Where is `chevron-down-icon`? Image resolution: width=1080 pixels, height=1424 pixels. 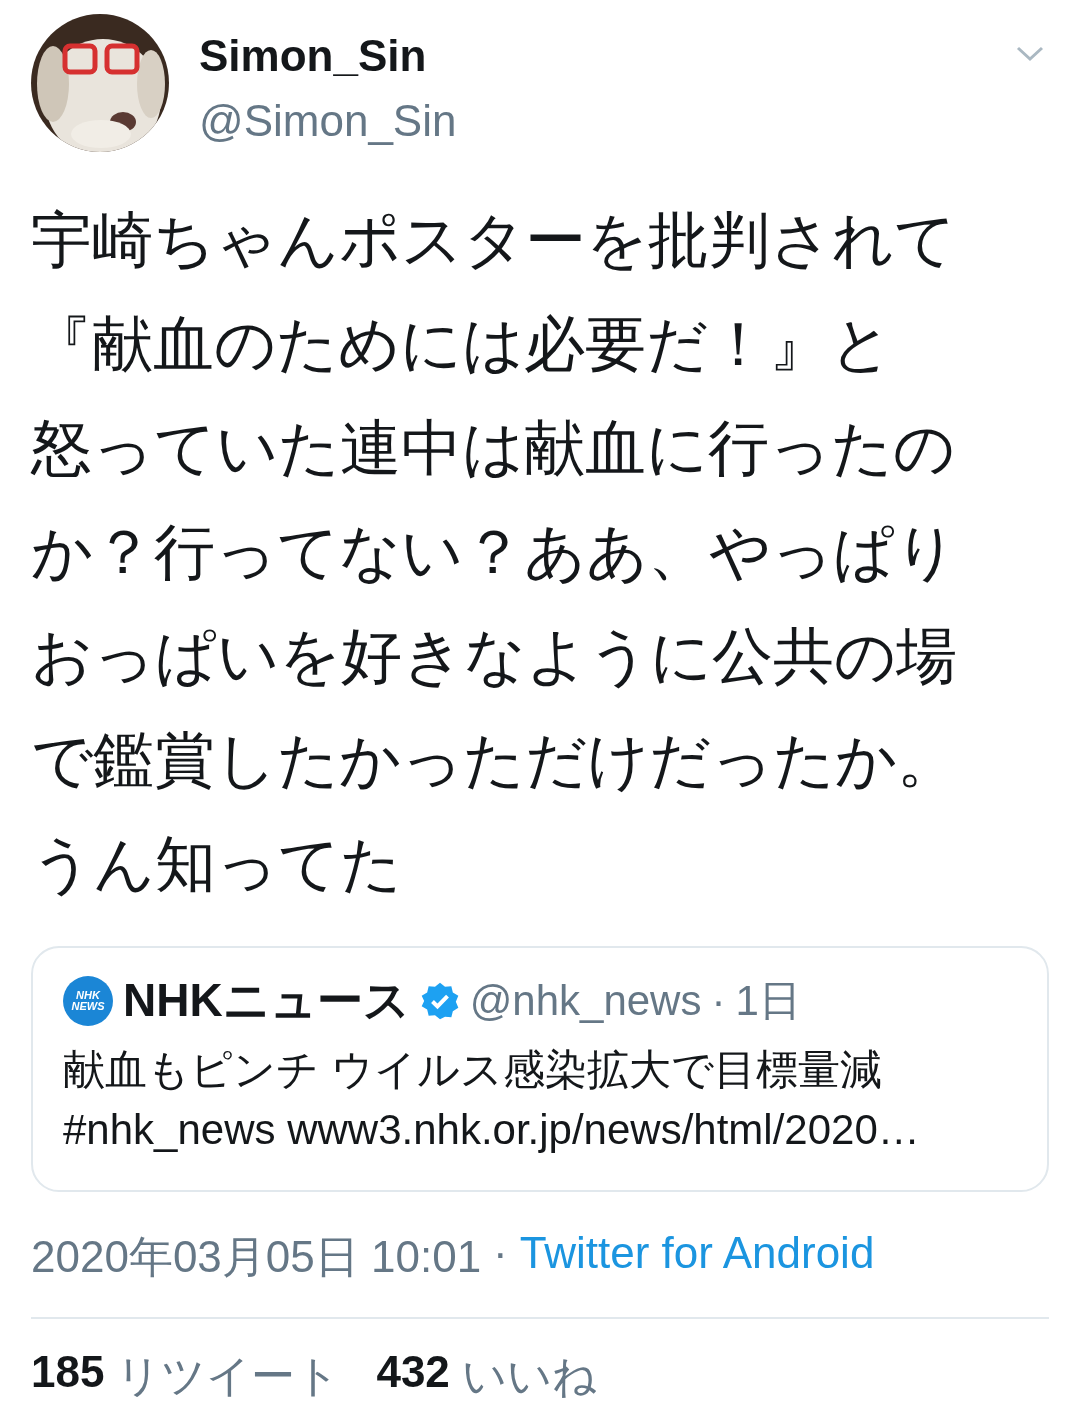 chevron-down-icon is located at coordinates (1030, 54).